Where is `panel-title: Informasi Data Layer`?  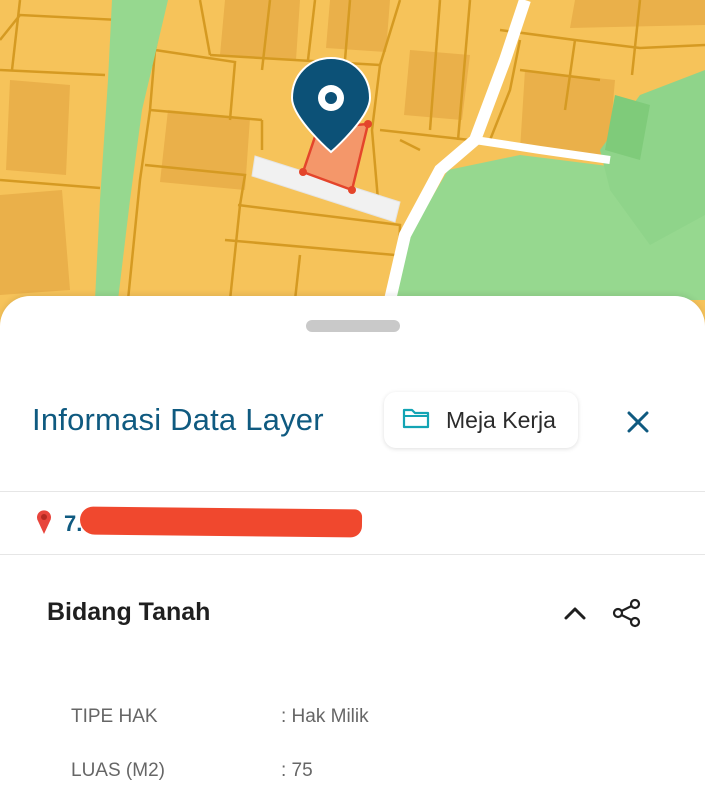
panel-title: Informasi Data Layer is located at coordinates (178, 419).